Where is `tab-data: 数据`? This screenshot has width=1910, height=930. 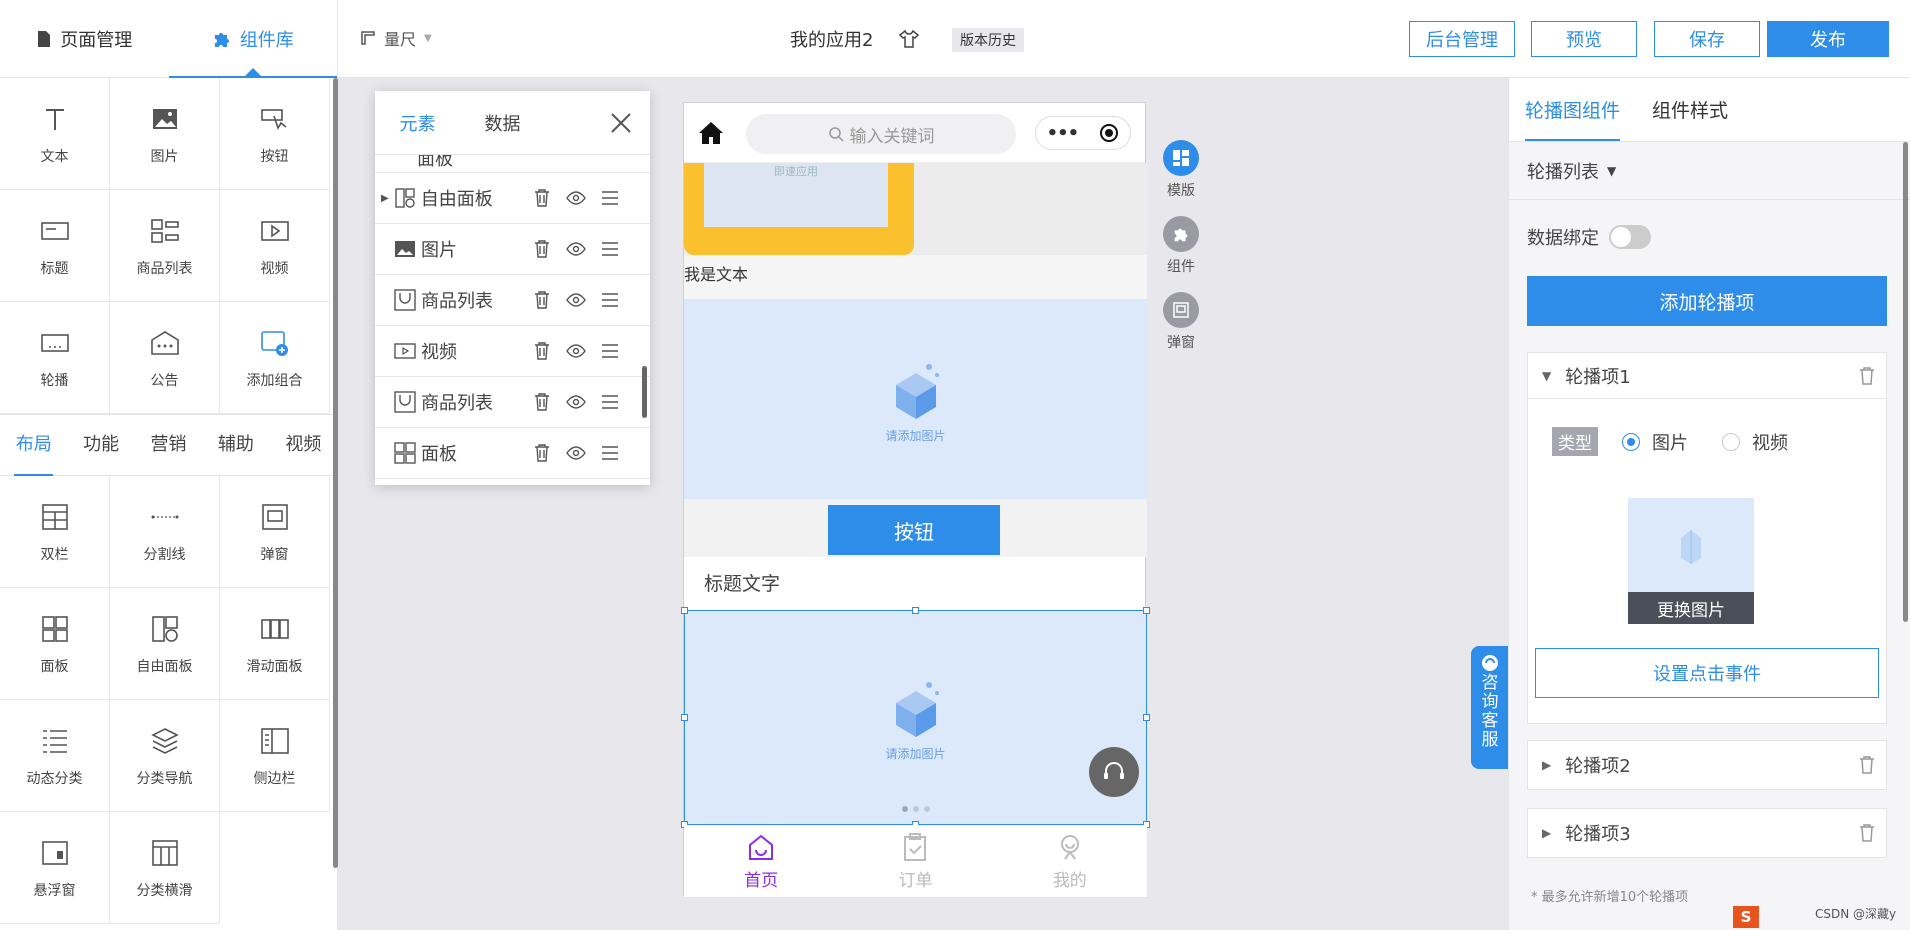
tab-data: 数据 is located at coordinates (502, 123).